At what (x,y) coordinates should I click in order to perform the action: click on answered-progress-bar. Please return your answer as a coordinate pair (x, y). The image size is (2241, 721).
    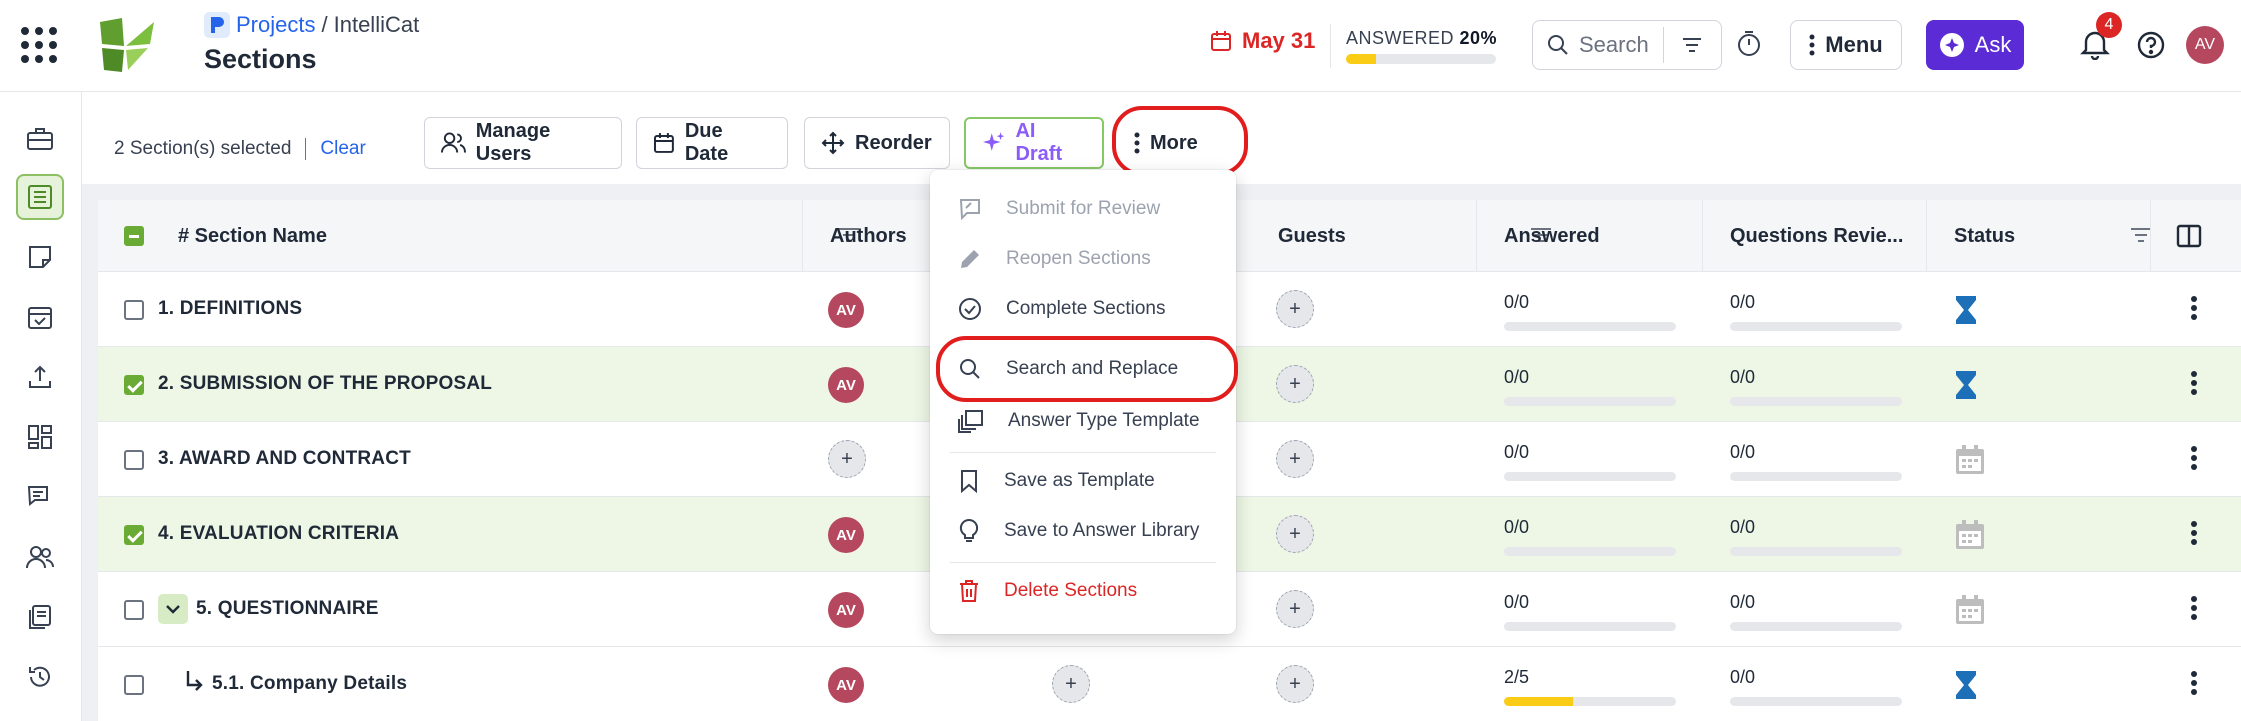
    Looking at the image, I should click on (1590, 626).